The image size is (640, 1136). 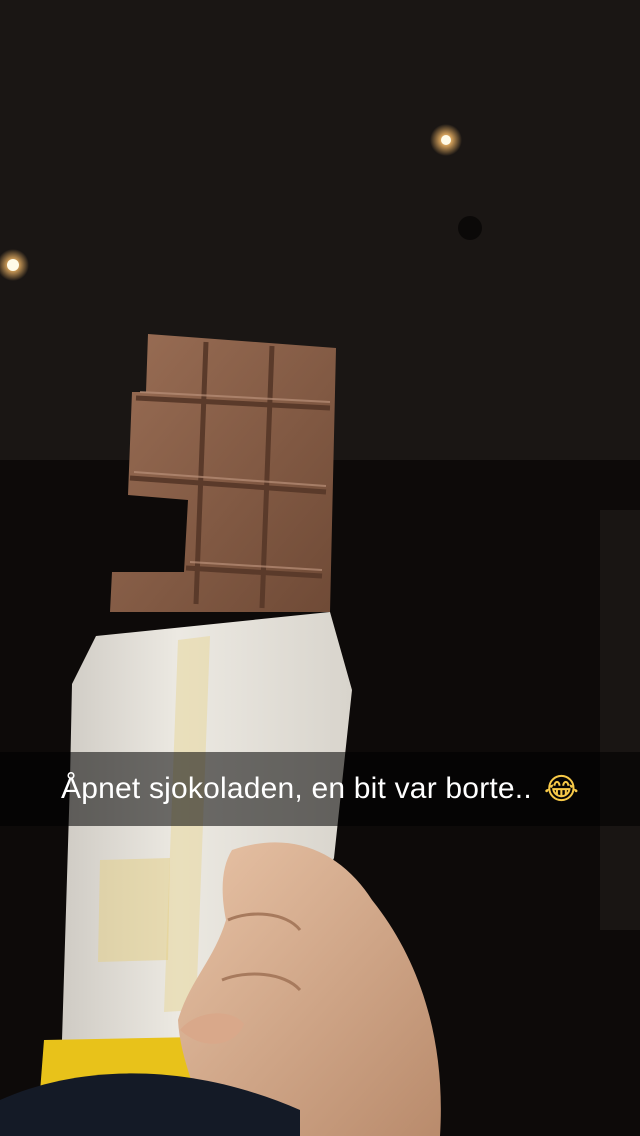 I want to click on tears-of-joy-emoji-icon: 😂, so click(x=561, y=789).